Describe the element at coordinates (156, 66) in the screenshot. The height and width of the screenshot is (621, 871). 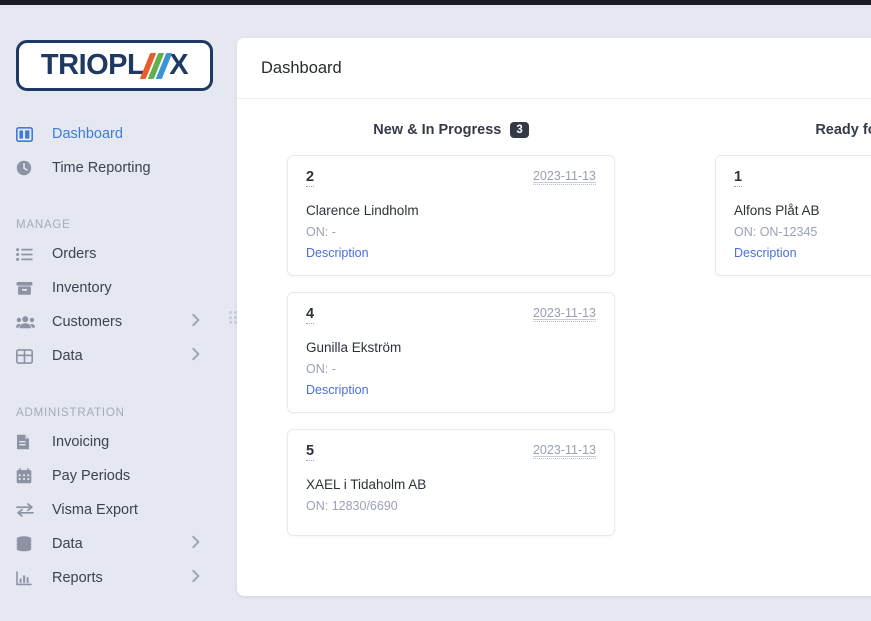
I see `brand-stripes-icon` at that location.